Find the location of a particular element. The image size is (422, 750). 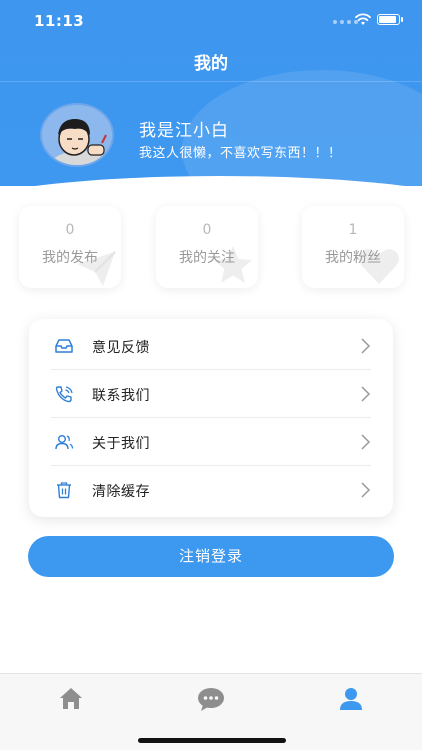

stat-card-followers: 1 我的粉丝 is located at coordinates (353, 247).